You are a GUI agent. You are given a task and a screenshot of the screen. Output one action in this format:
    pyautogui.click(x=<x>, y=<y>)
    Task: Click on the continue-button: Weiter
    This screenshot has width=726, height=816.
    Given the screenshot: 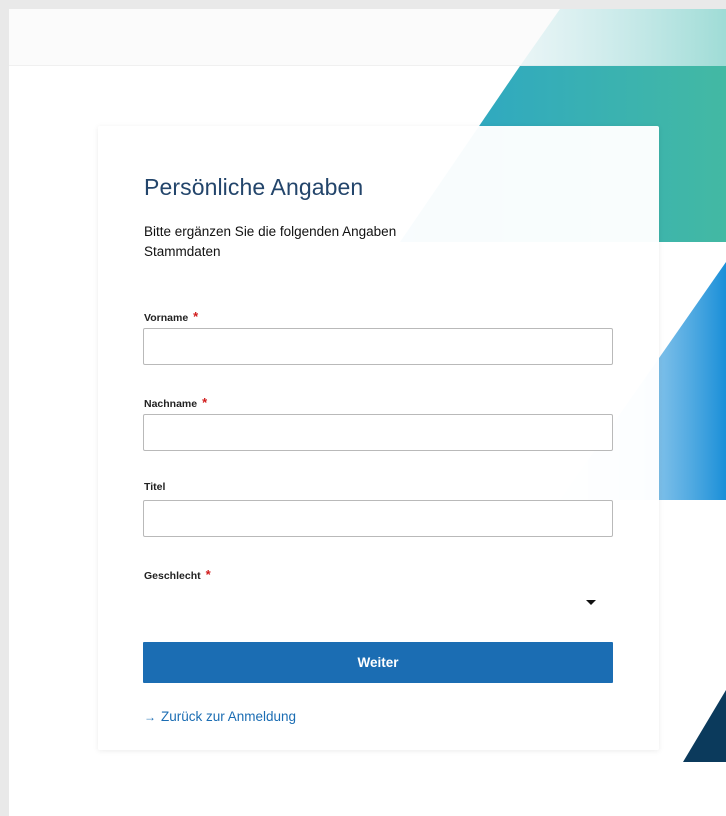 What is the action you would take?
    pyautogui.click(x=378, y=662)
    